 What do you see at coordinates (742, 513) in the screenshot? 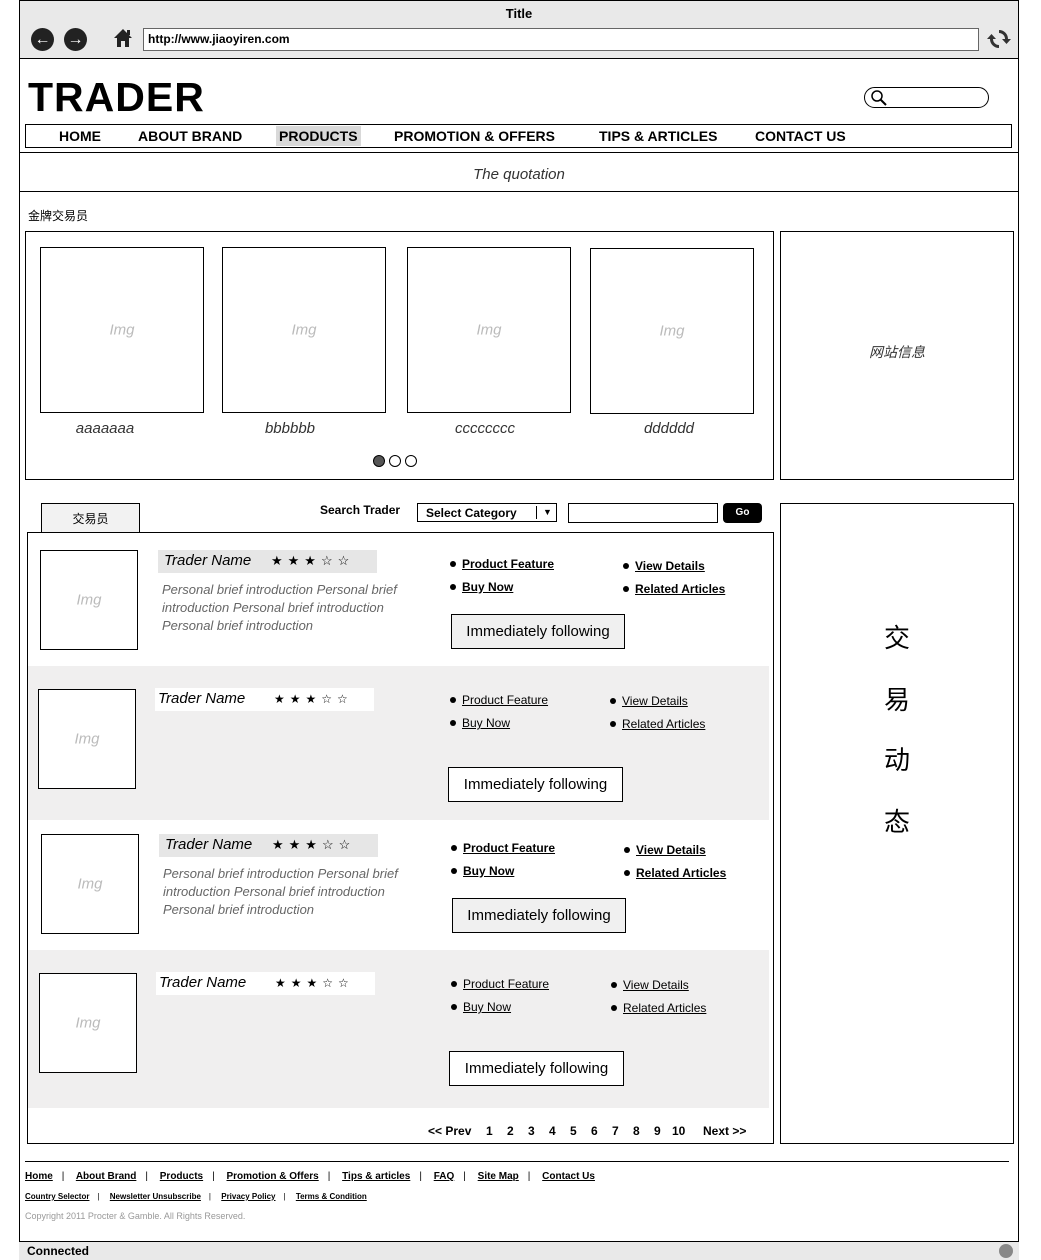
I see `go-button: Go` at bounding box center [742, 513].